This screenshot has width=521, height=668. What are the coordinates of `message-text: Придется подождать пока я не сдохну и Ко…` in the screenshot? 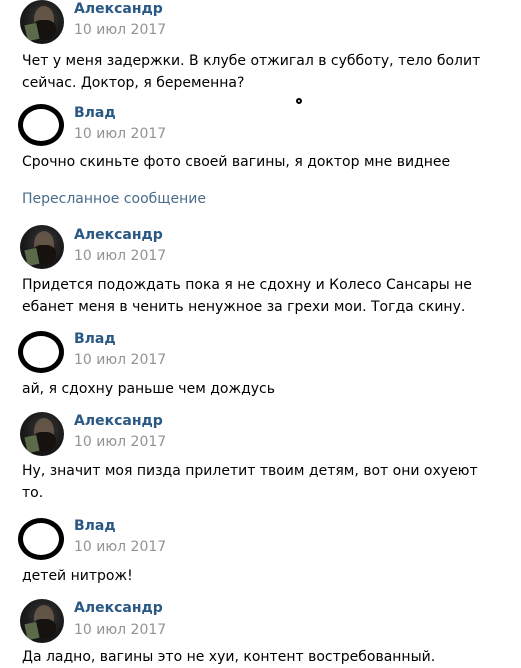 It's located at (247, 296).